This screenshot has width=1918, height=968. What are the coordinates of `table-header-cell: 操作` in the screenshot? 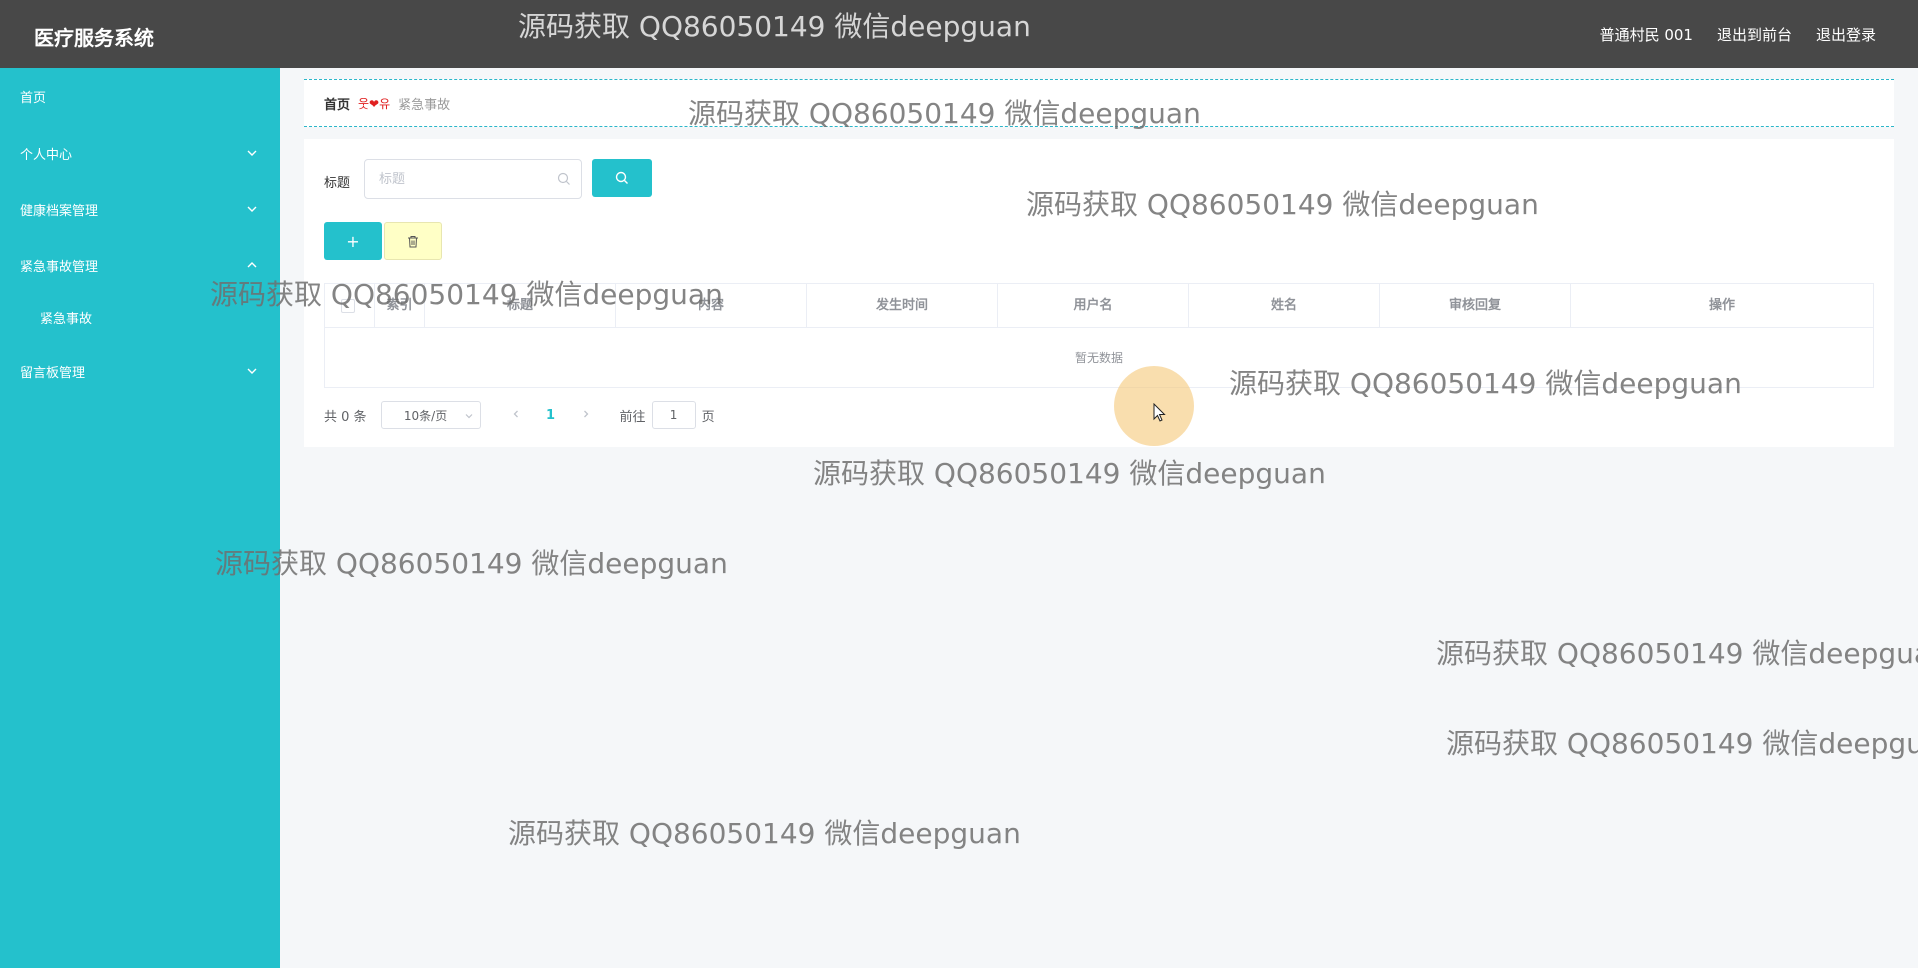 It's located at (1721, 305).